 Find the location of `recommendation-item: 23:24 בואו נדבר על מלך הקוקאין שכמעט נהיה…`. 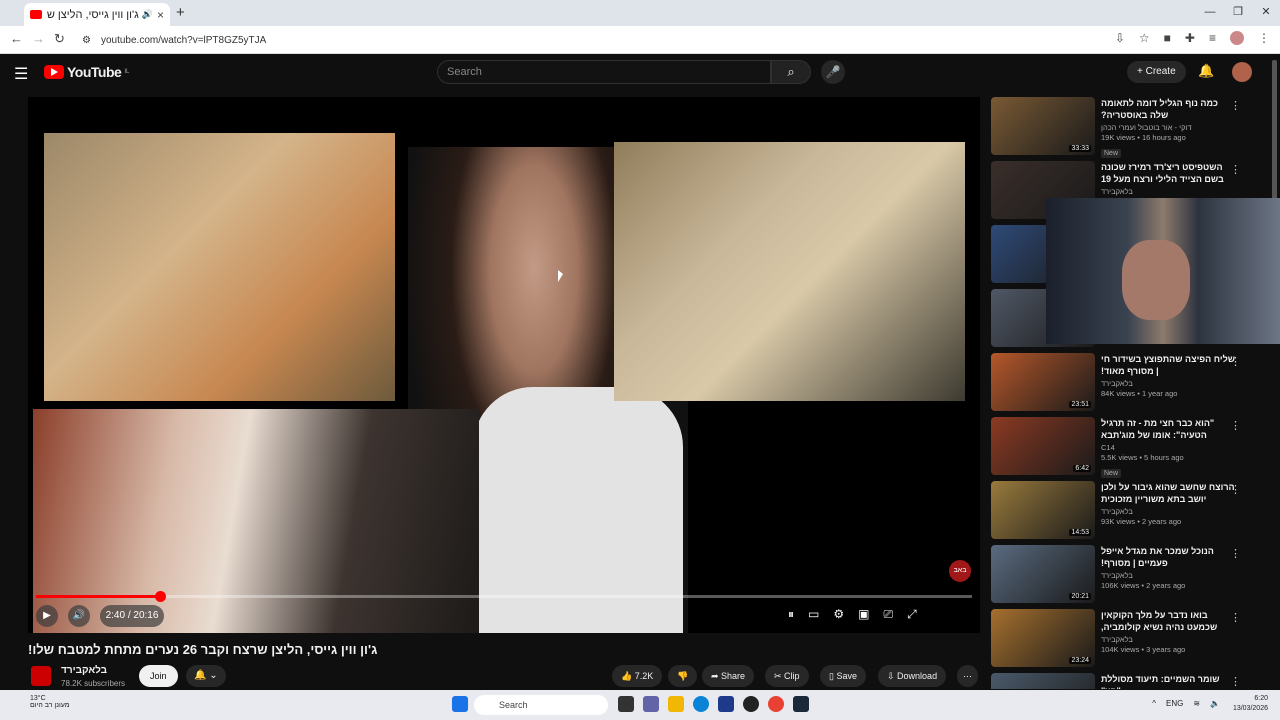

recommendation-item: 23:24 בואו נדבר על מלך הקוקאין שכמעט נהיה… is located at coordinates (1131, 639).